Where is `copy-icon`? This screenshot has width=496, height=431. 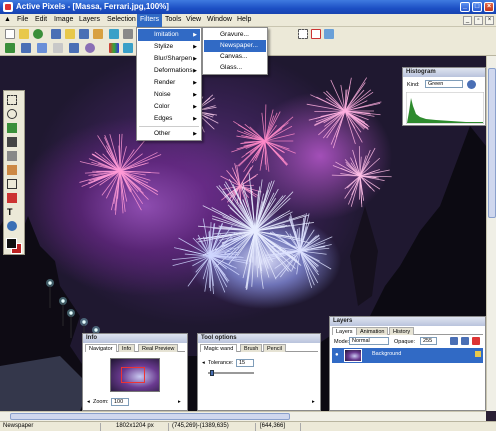
copy-icon is located at coordinates (58, 48).